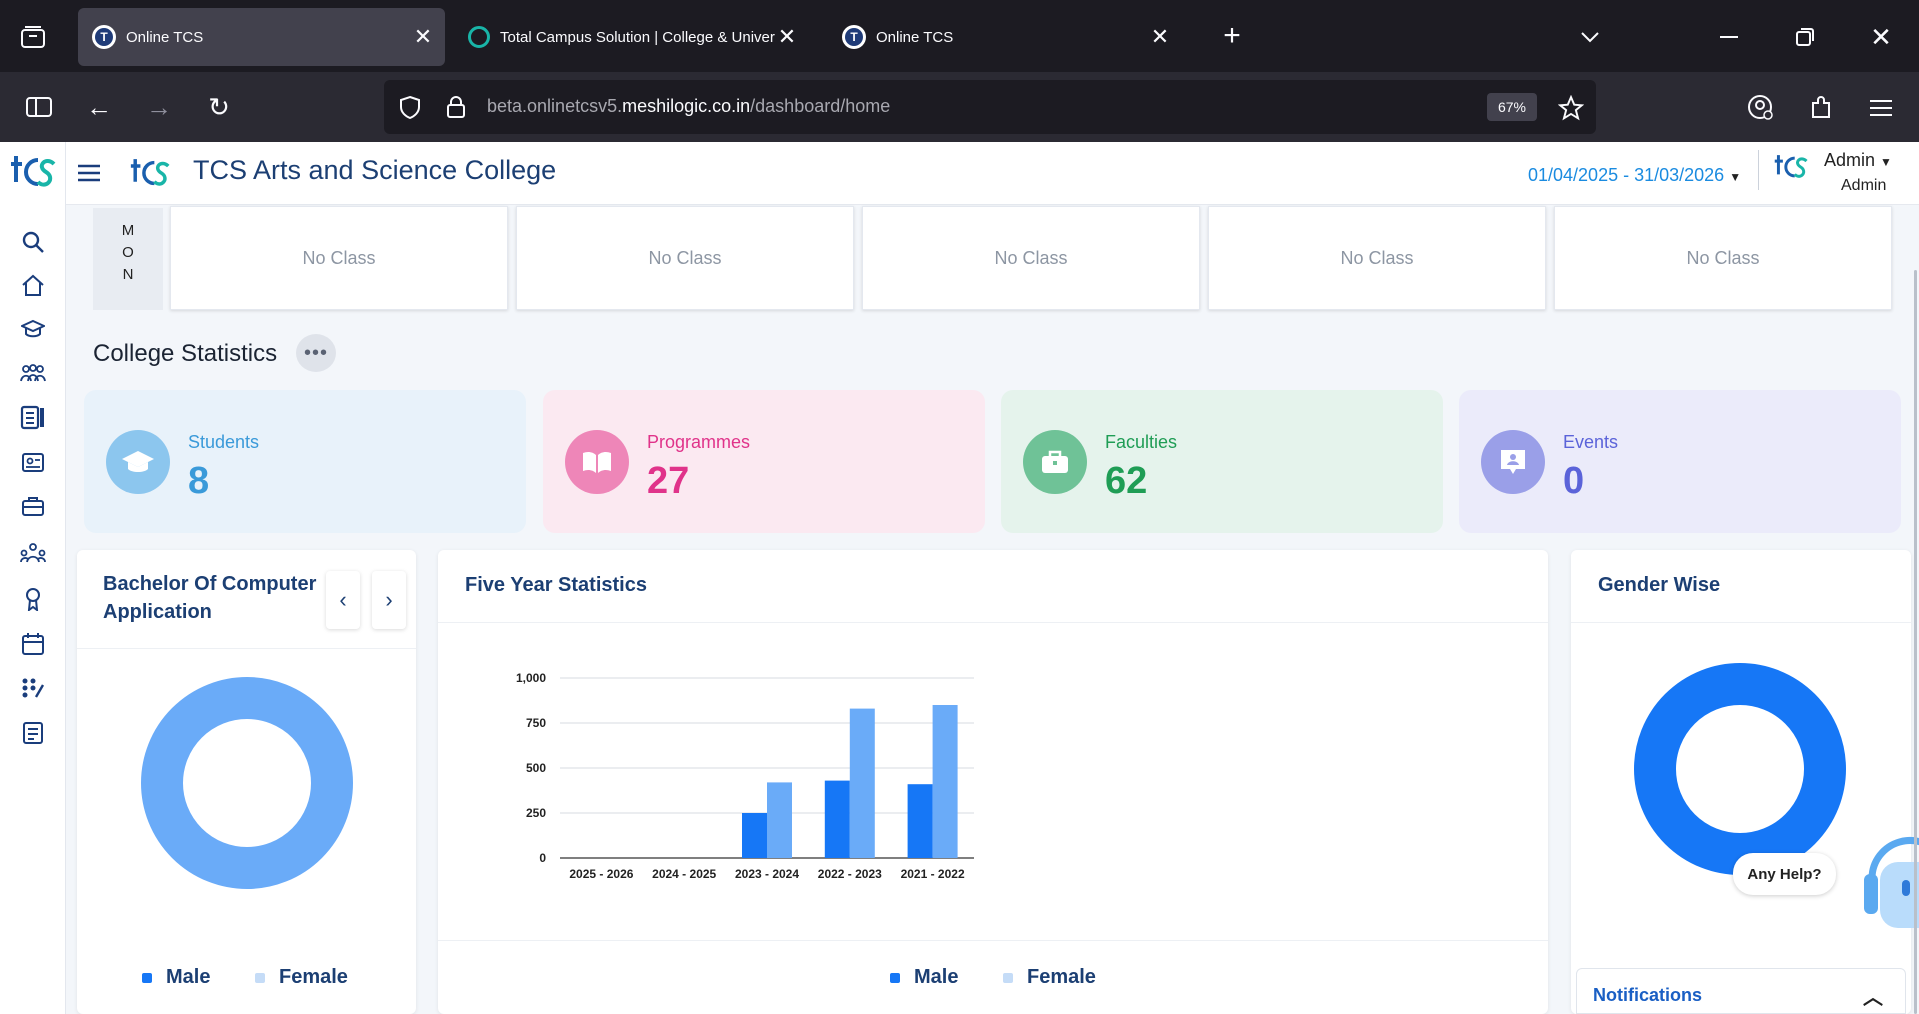 The height and width of the screenshot is (1014, 1919). I want to click on new-tab-icon: +, so click(1232, 35).